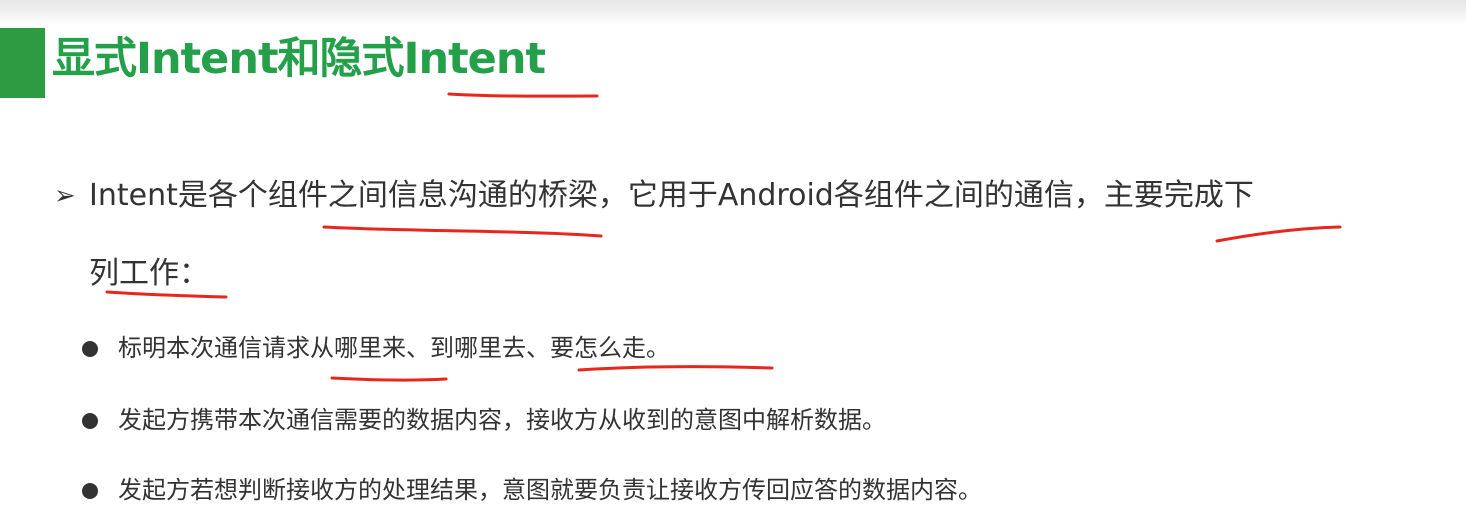 The width and height of the screenshot is (1466, 518). Describe the element at coordinates (502, 420) in the screenshot. I see `list-item-text: 发起方携带本次通信需要的数据内容，接收方从收到的意图中解析数据。` at that location.